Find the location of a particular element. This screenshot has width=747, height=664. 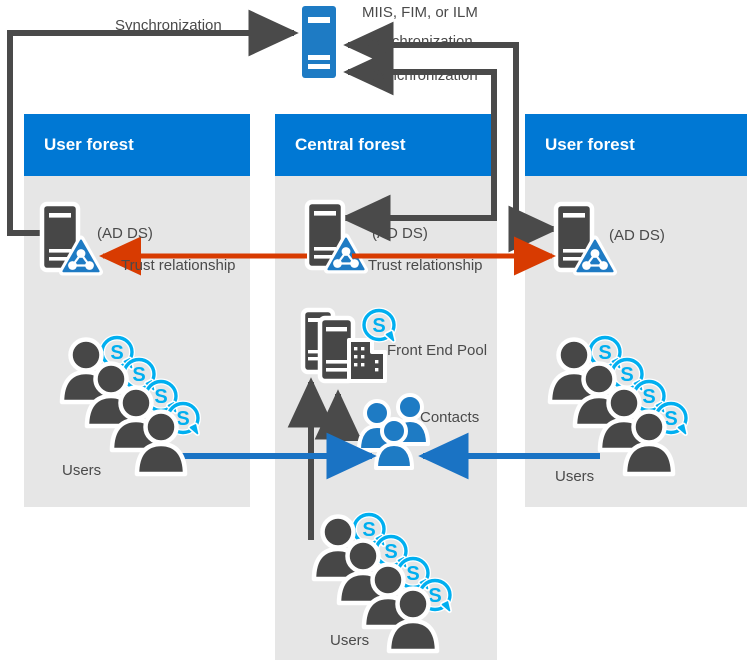

panel-title-right-user-forest: User forest is located at coordinates (590, 144).